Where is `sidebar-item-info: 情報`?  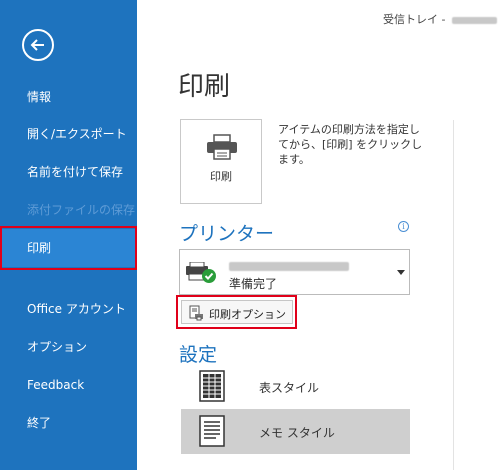 sidebar-item-info: 情報 is located at coordinates (68, 97).